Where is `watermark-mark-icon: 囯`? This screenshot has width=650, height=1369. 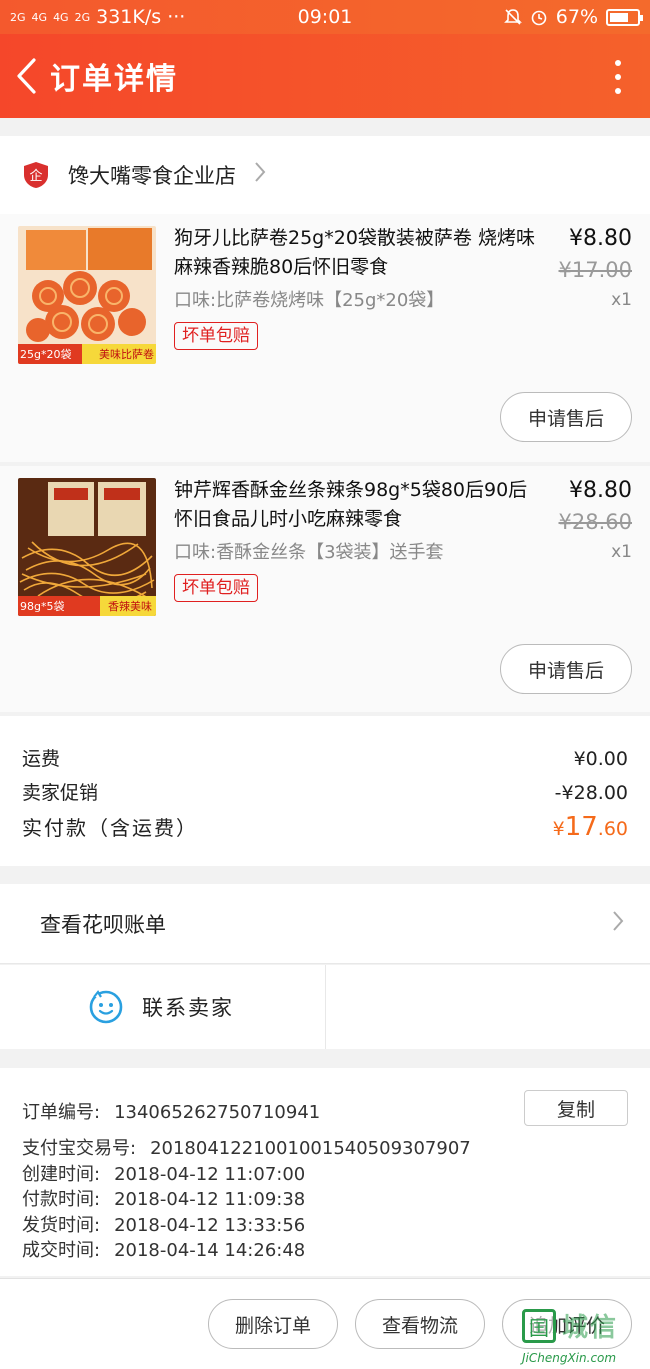 watermark-mark-icon: 囯 is located at coordinates (539, 1326).